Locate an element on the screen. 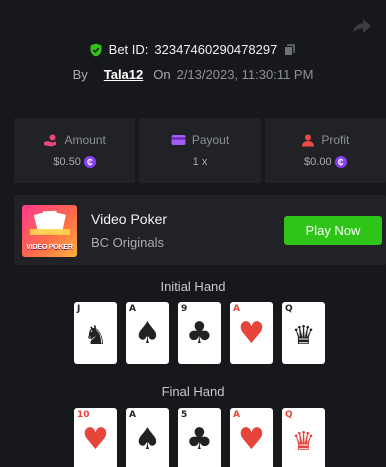  game-provider: BC Originals is located at coordinates (127, 242).